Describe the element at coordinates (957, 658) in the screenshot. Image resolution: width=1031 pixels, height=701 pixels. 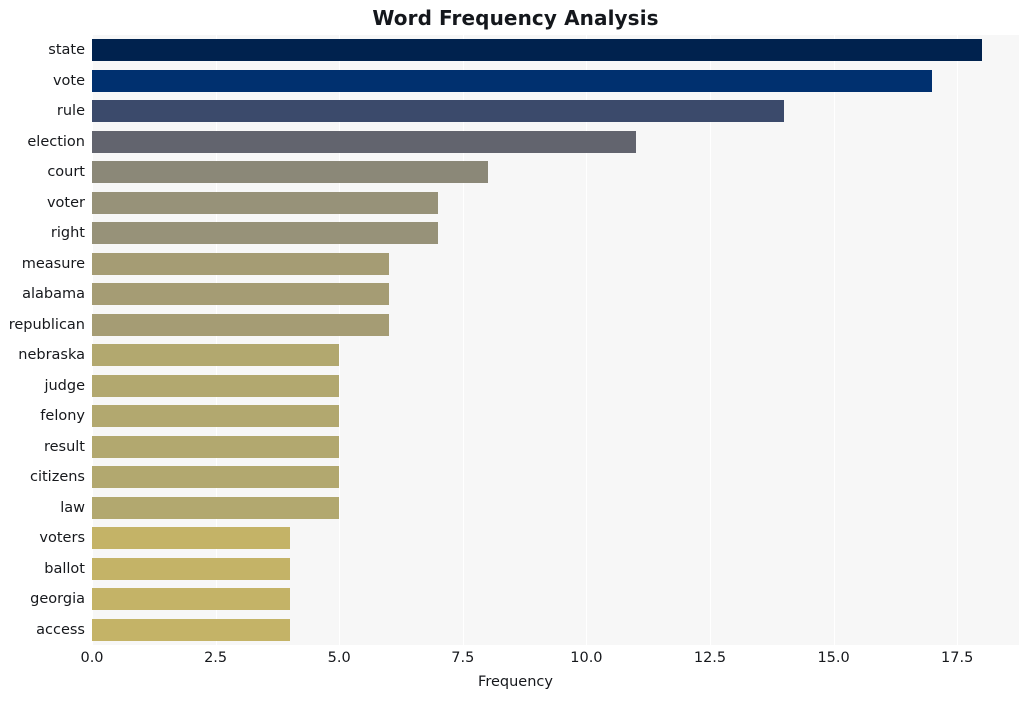
I see `x-tick-label-17.5: 17.5` at that location.